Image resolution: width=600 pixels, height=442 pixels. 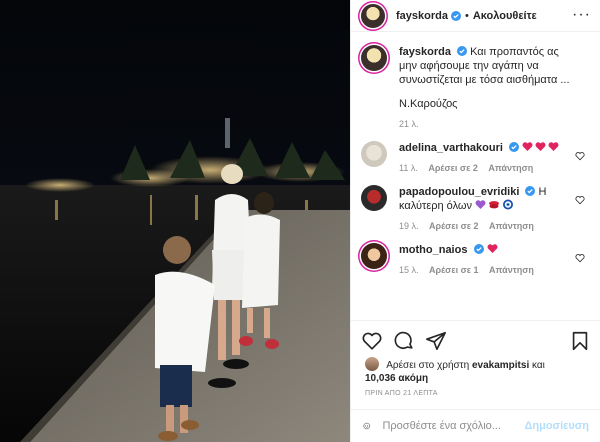 What do you see at coordinates (505, 16) in the screenshot?
I see `following-button: Ακολουθείτε` at bounding box center [505, 16].